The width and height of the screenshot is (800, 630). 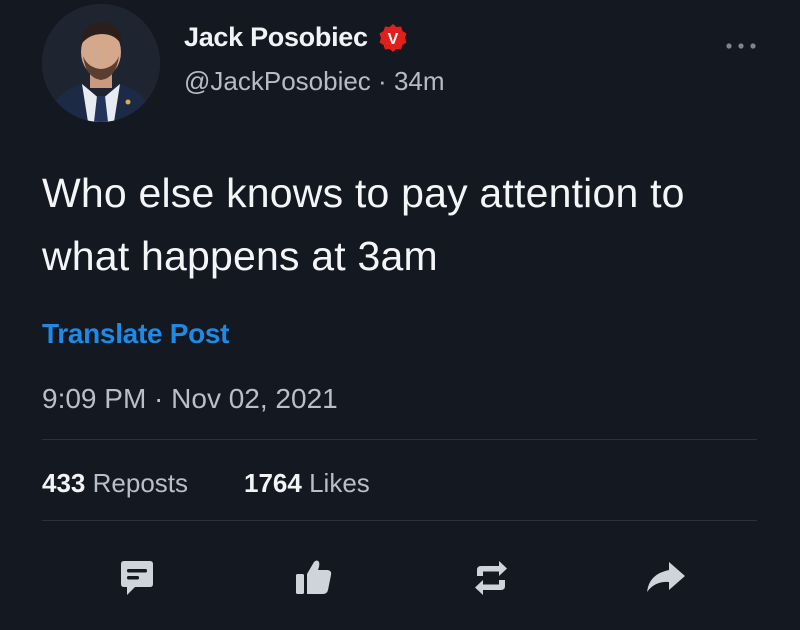 I want to click on likes-count: 1764, so click(x=273, y=483).